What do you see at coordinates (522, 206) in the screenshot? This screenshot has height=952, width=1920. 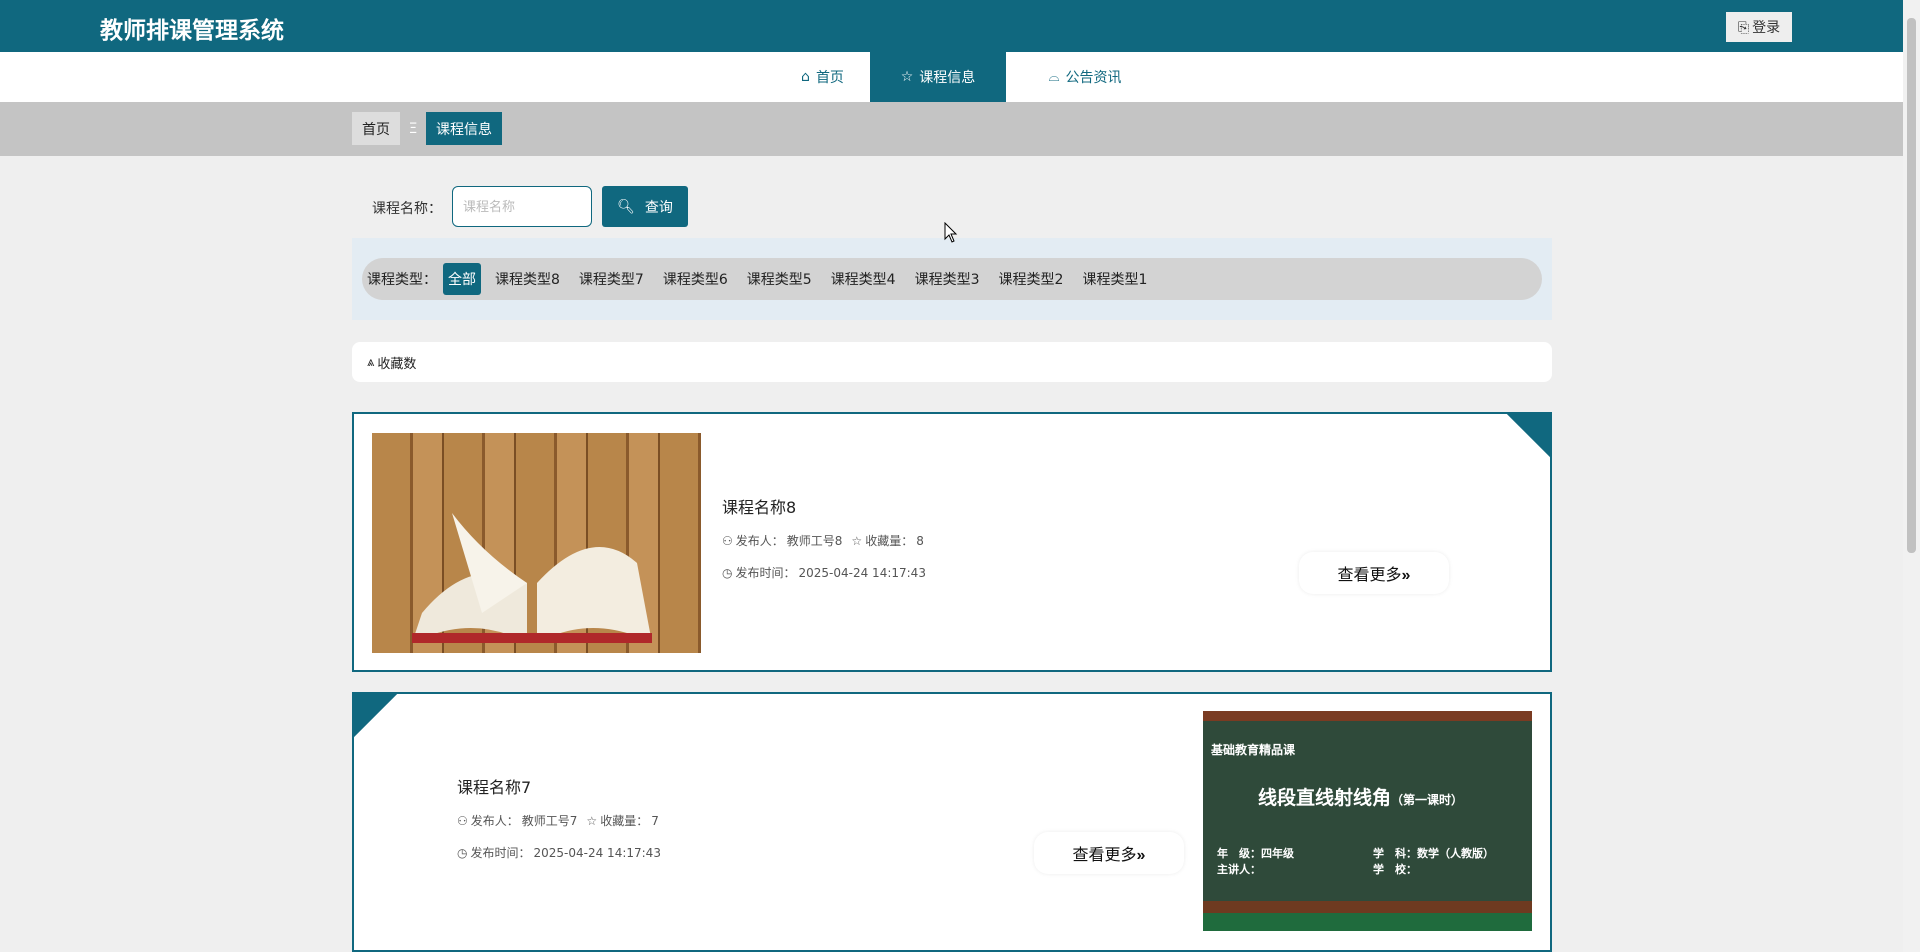 I see `course-name-input` at bounding box center [522, 206].